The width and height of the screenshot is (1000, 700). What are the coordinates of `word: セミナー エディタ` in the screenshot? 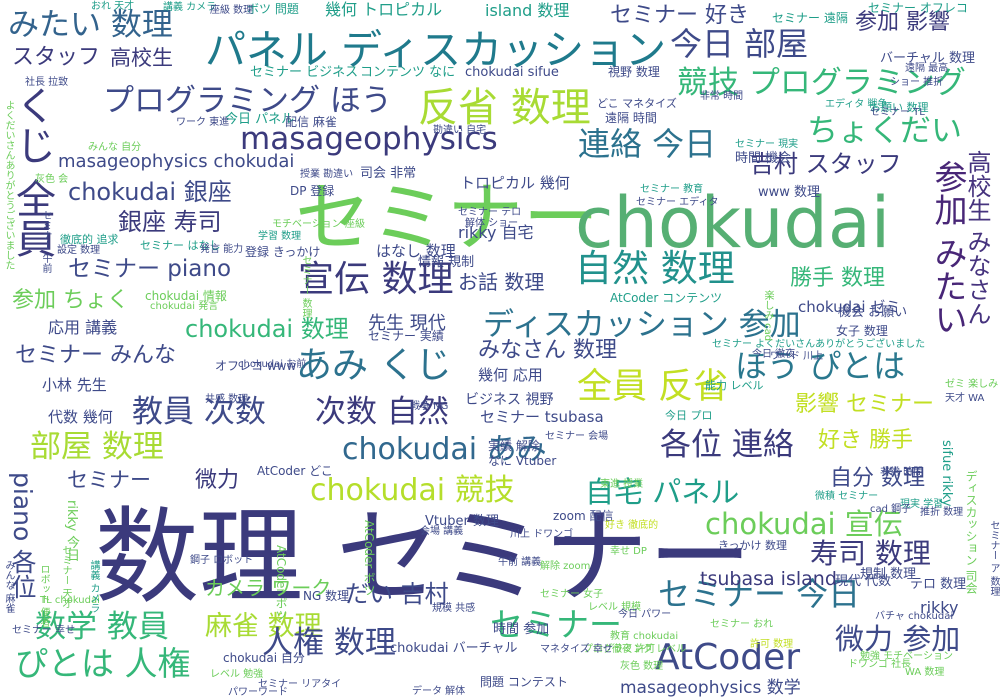 It's located at (677, 202).